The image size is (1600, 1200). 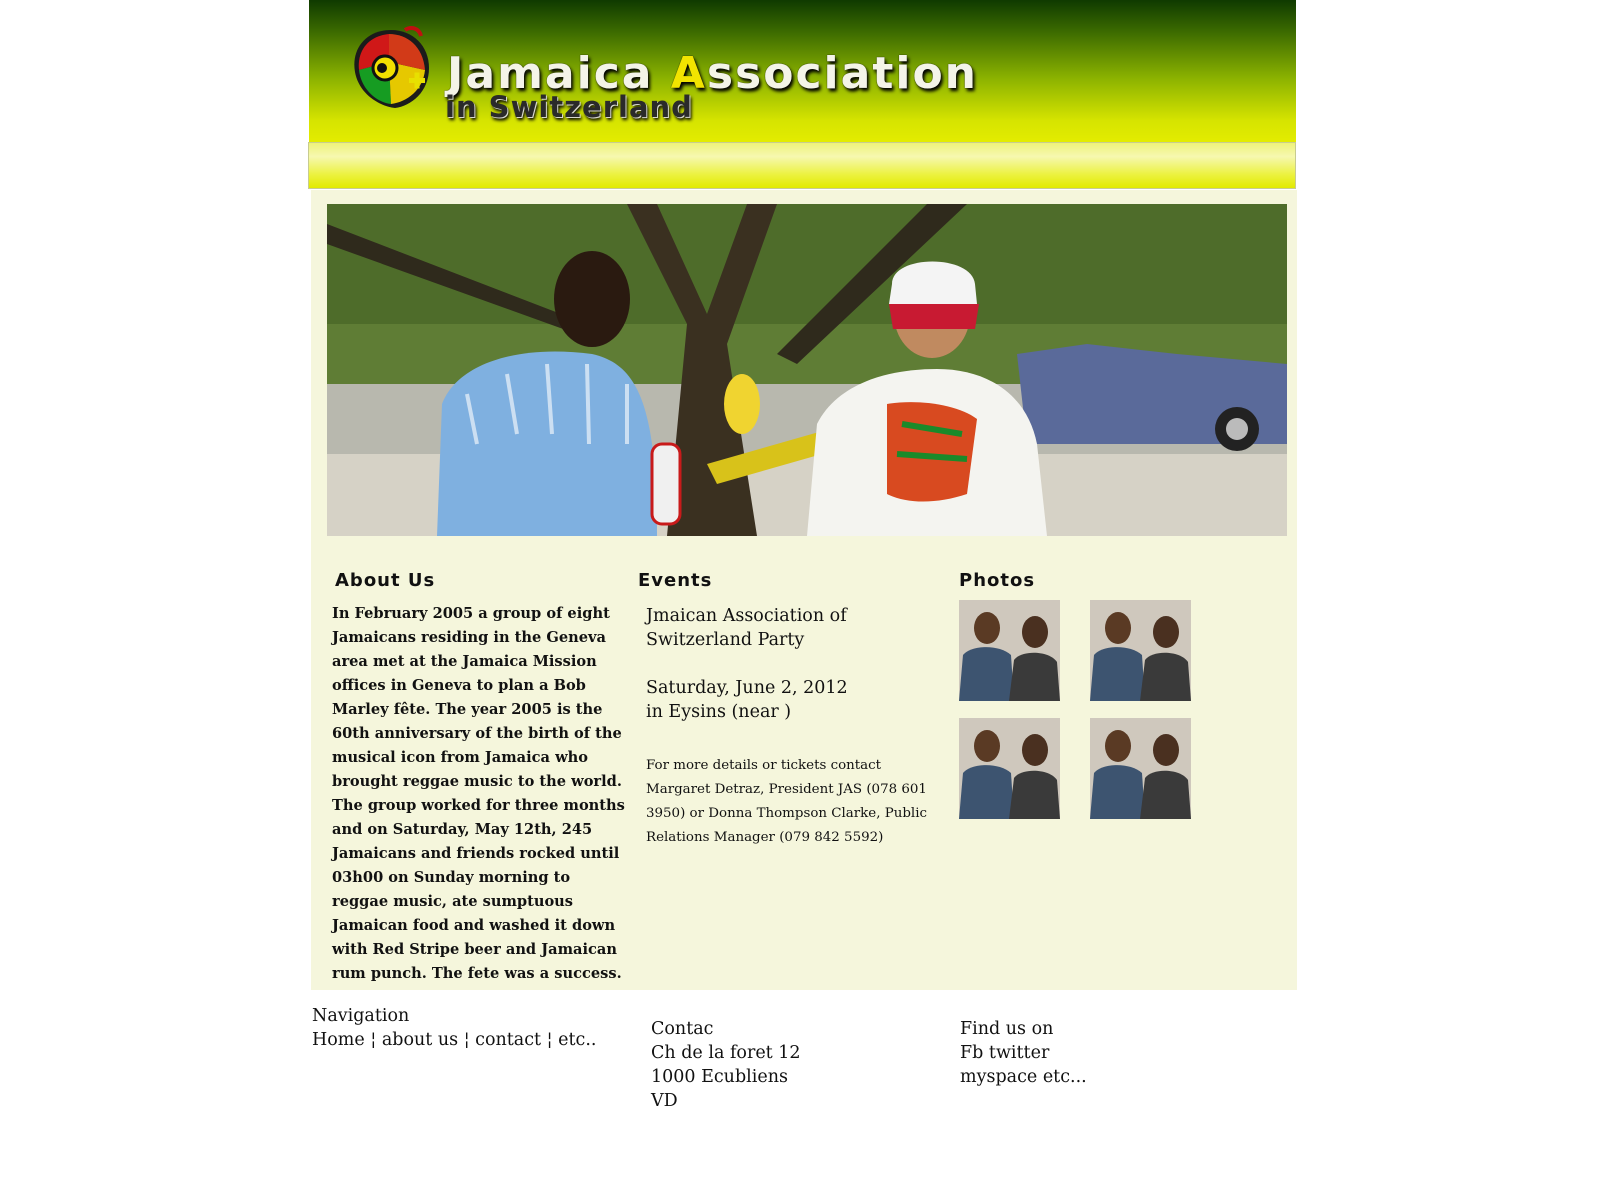 What do you see at coordinates (361, 1016) in the screenshot?
I see `footer-navigation-title: Navigation` at bounding box center [361, 1016].